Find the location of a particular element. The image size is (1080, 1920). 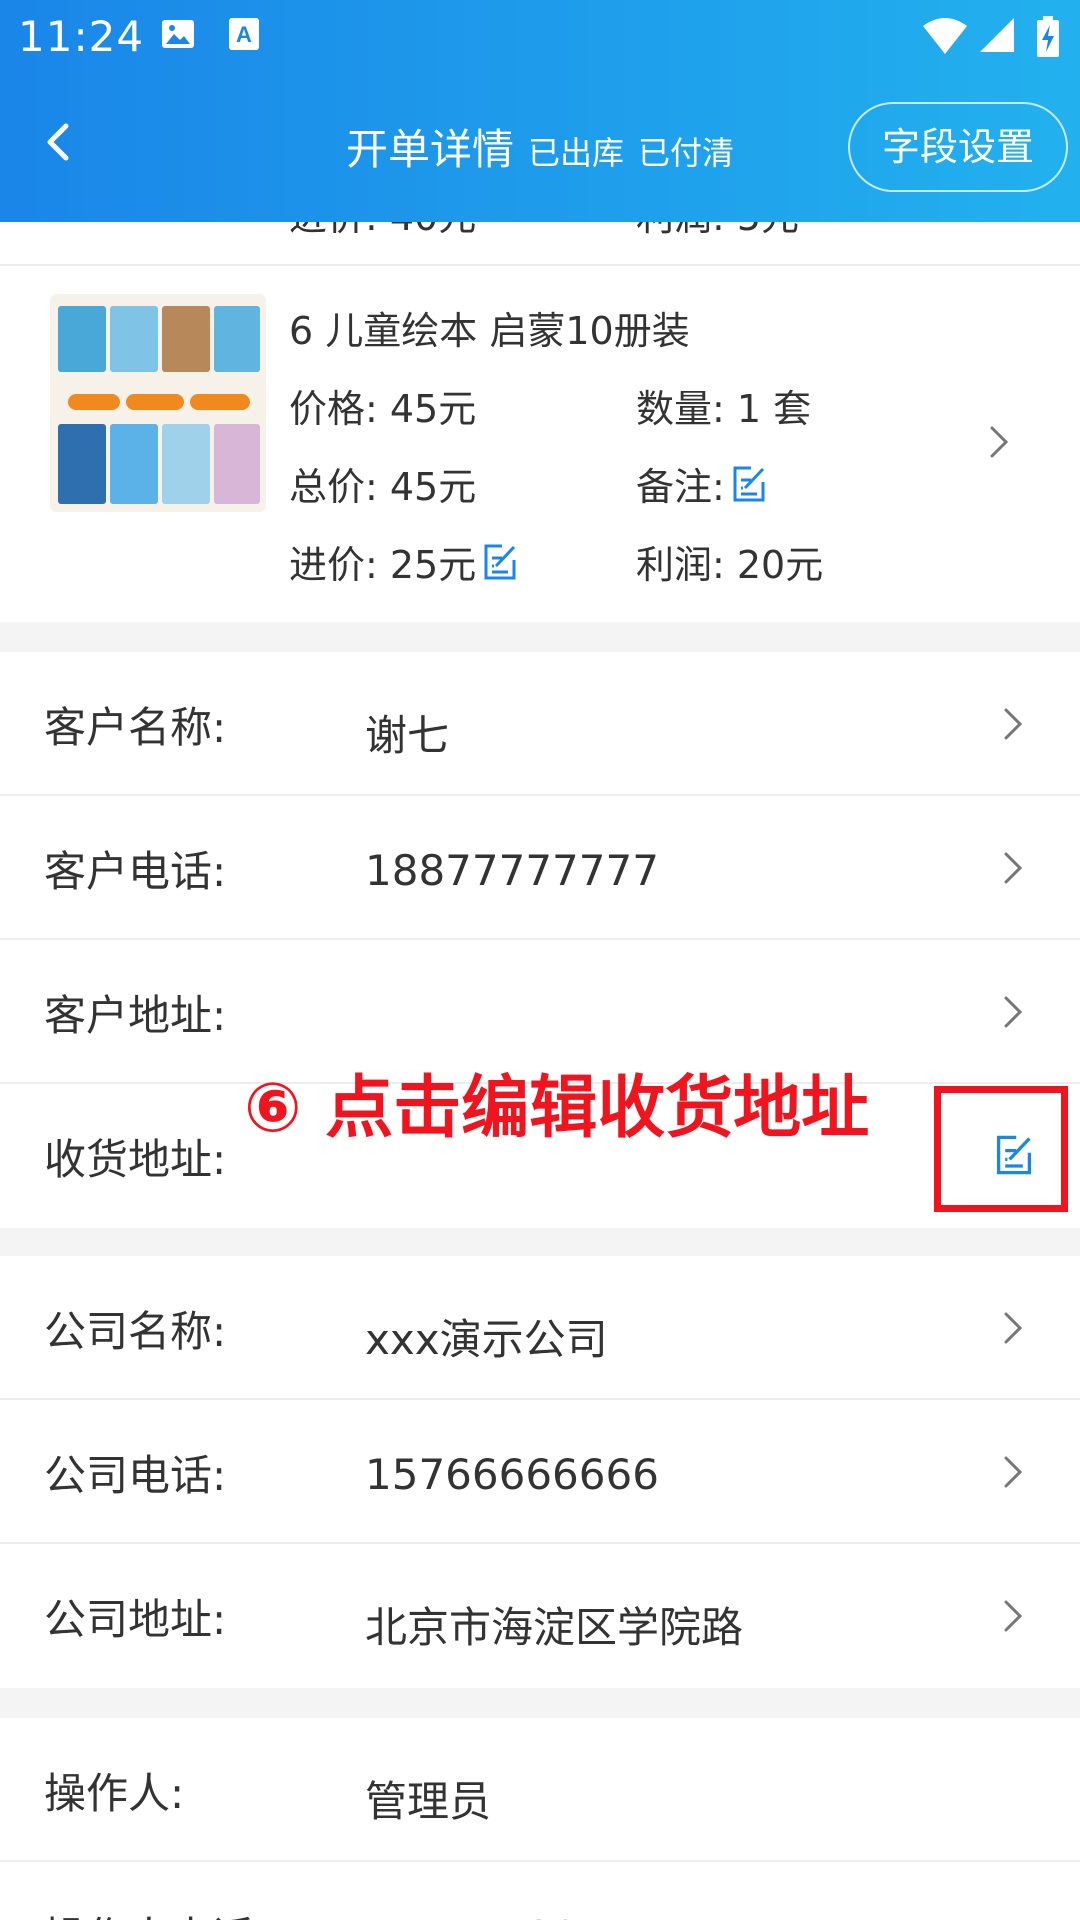

edit-shipping-address-icon is located at coordinates (1014, 1155).